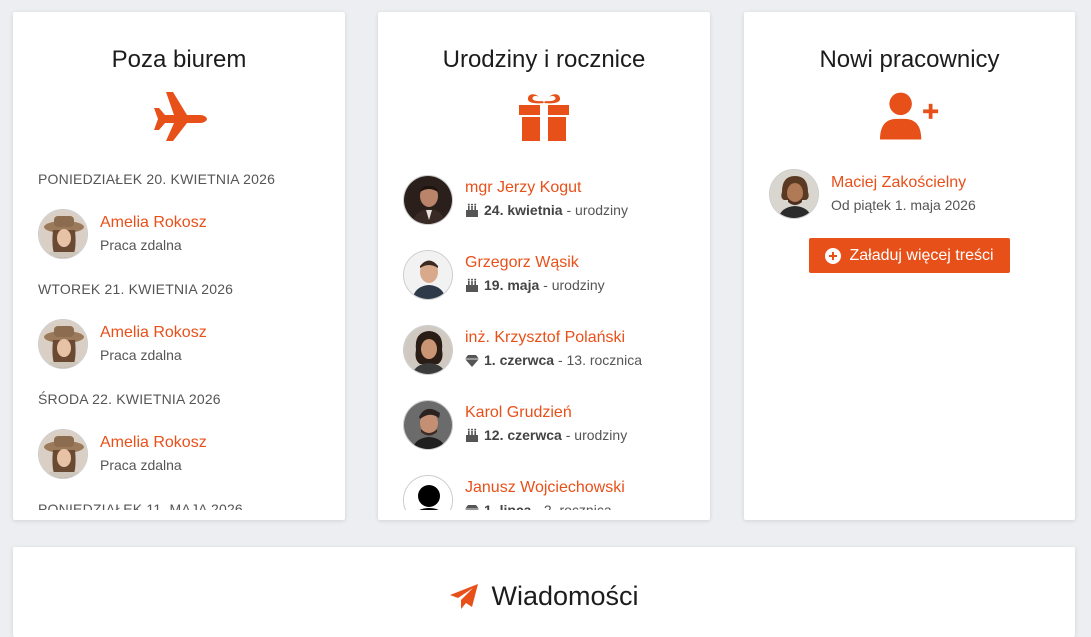 This screenshot has height=637, width=1091. Describe the element at coordinates (833, 255) in the screenshot. I see `plus-circle-icon` at that location.